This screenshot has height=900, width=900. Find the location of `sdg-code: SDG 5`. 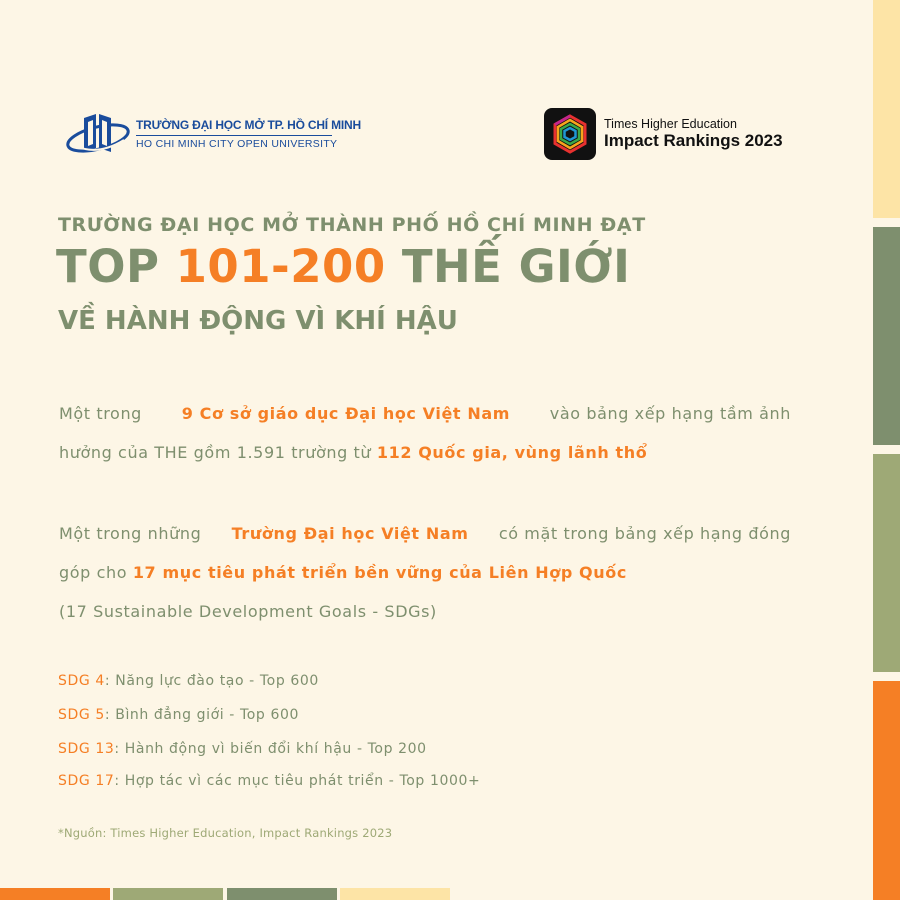

sdg-code: SDG 5 is located at coordinates (81, 715).